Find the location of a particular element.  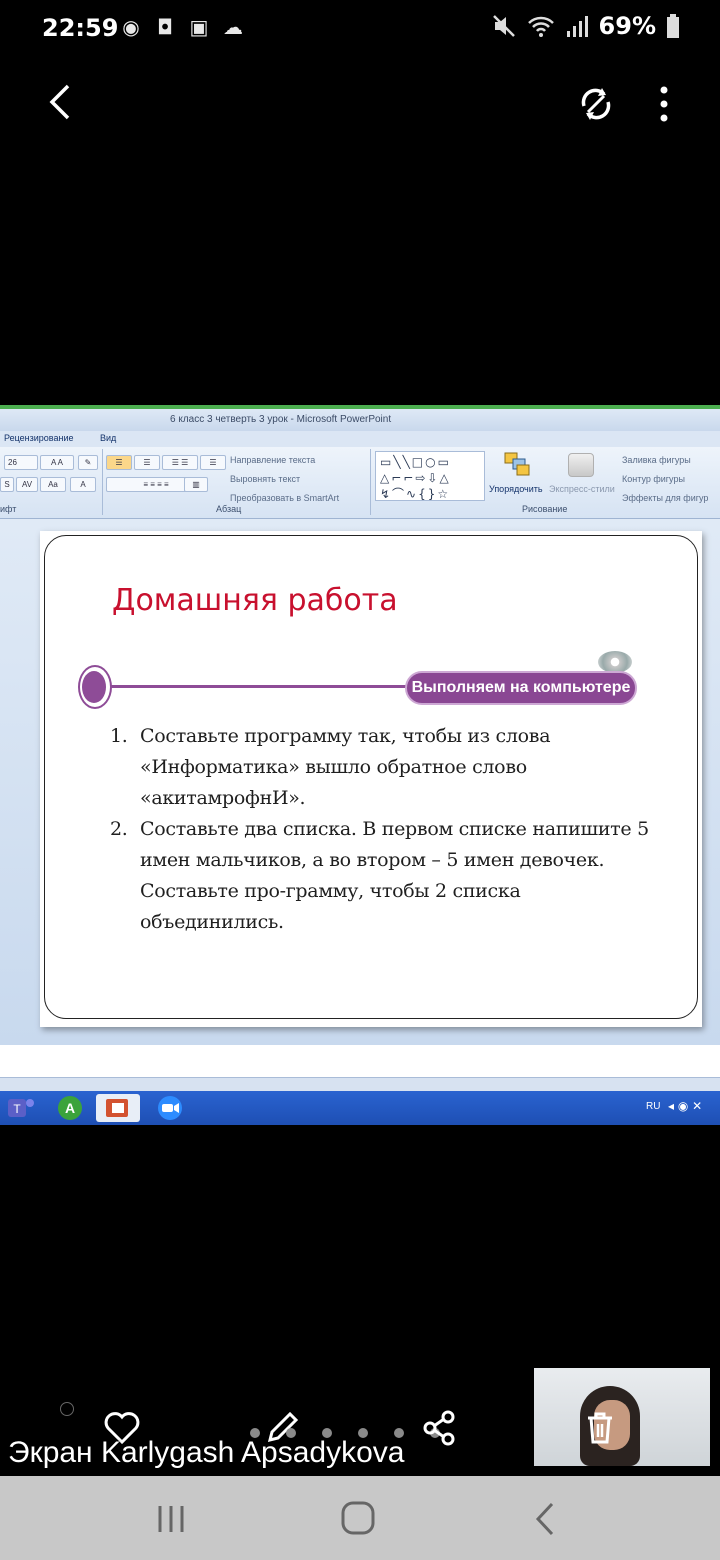

decor-line is located at coordinates (270, 686).